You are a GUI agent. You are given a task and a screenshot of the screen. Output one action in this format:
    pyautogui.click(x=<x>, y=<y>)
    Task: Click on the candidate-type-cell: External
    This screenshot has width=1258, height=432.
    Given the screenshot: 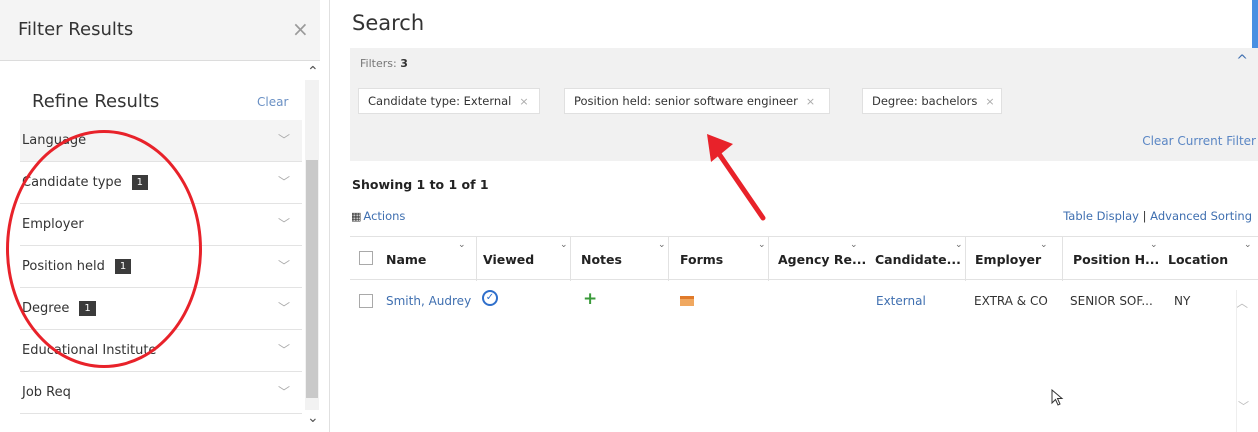 What is the action you would take?
    pyautogui.click(x=901, y=301)
    